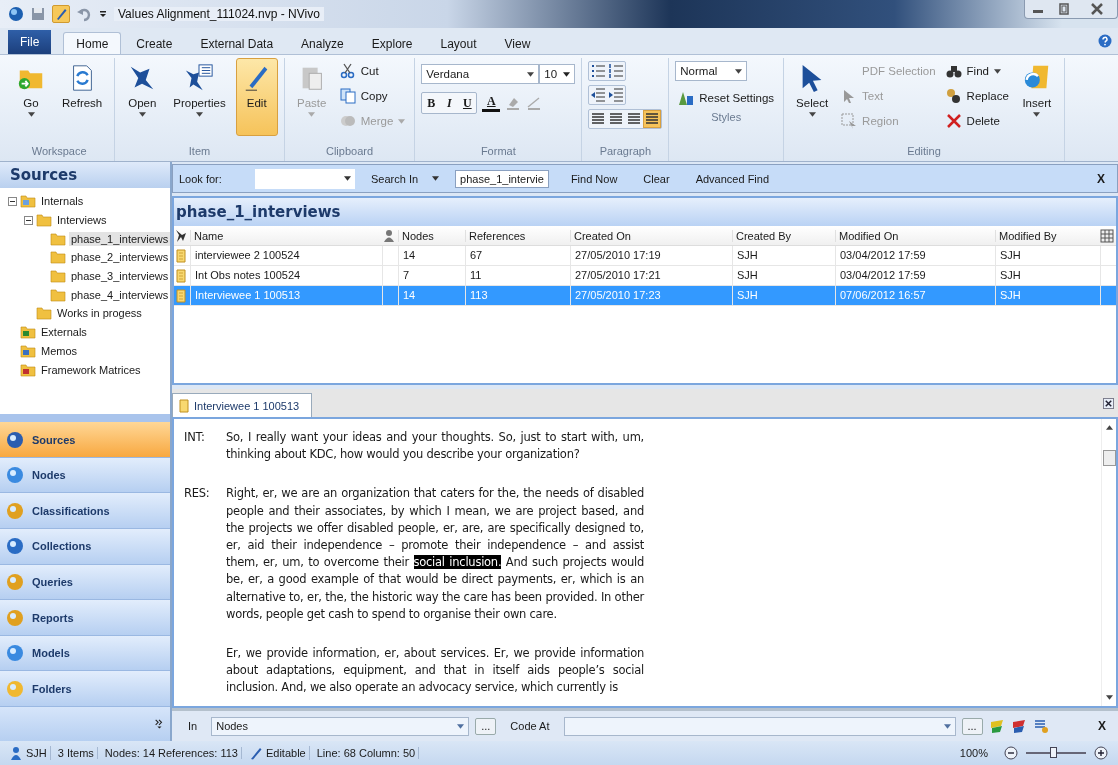 The width and height of the screenshot is (1118, 765). I want to click on tree-item: phase_4_interviews, so click(120, 294).